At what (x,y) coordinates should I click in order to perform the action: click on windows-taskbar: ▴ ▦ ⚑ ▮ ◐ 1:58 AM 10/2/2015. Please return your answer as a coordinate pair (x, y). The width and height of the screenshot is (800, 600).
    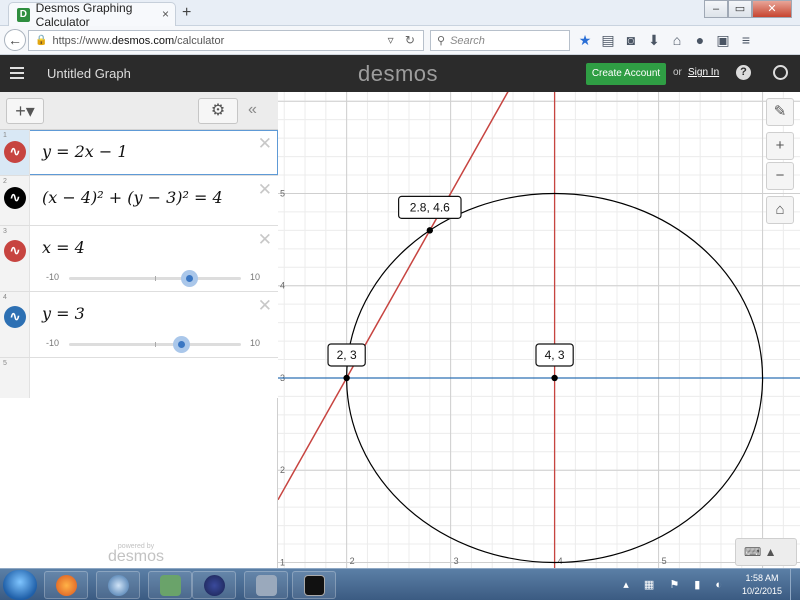
    Looking at the image, I should click on (400, 584).